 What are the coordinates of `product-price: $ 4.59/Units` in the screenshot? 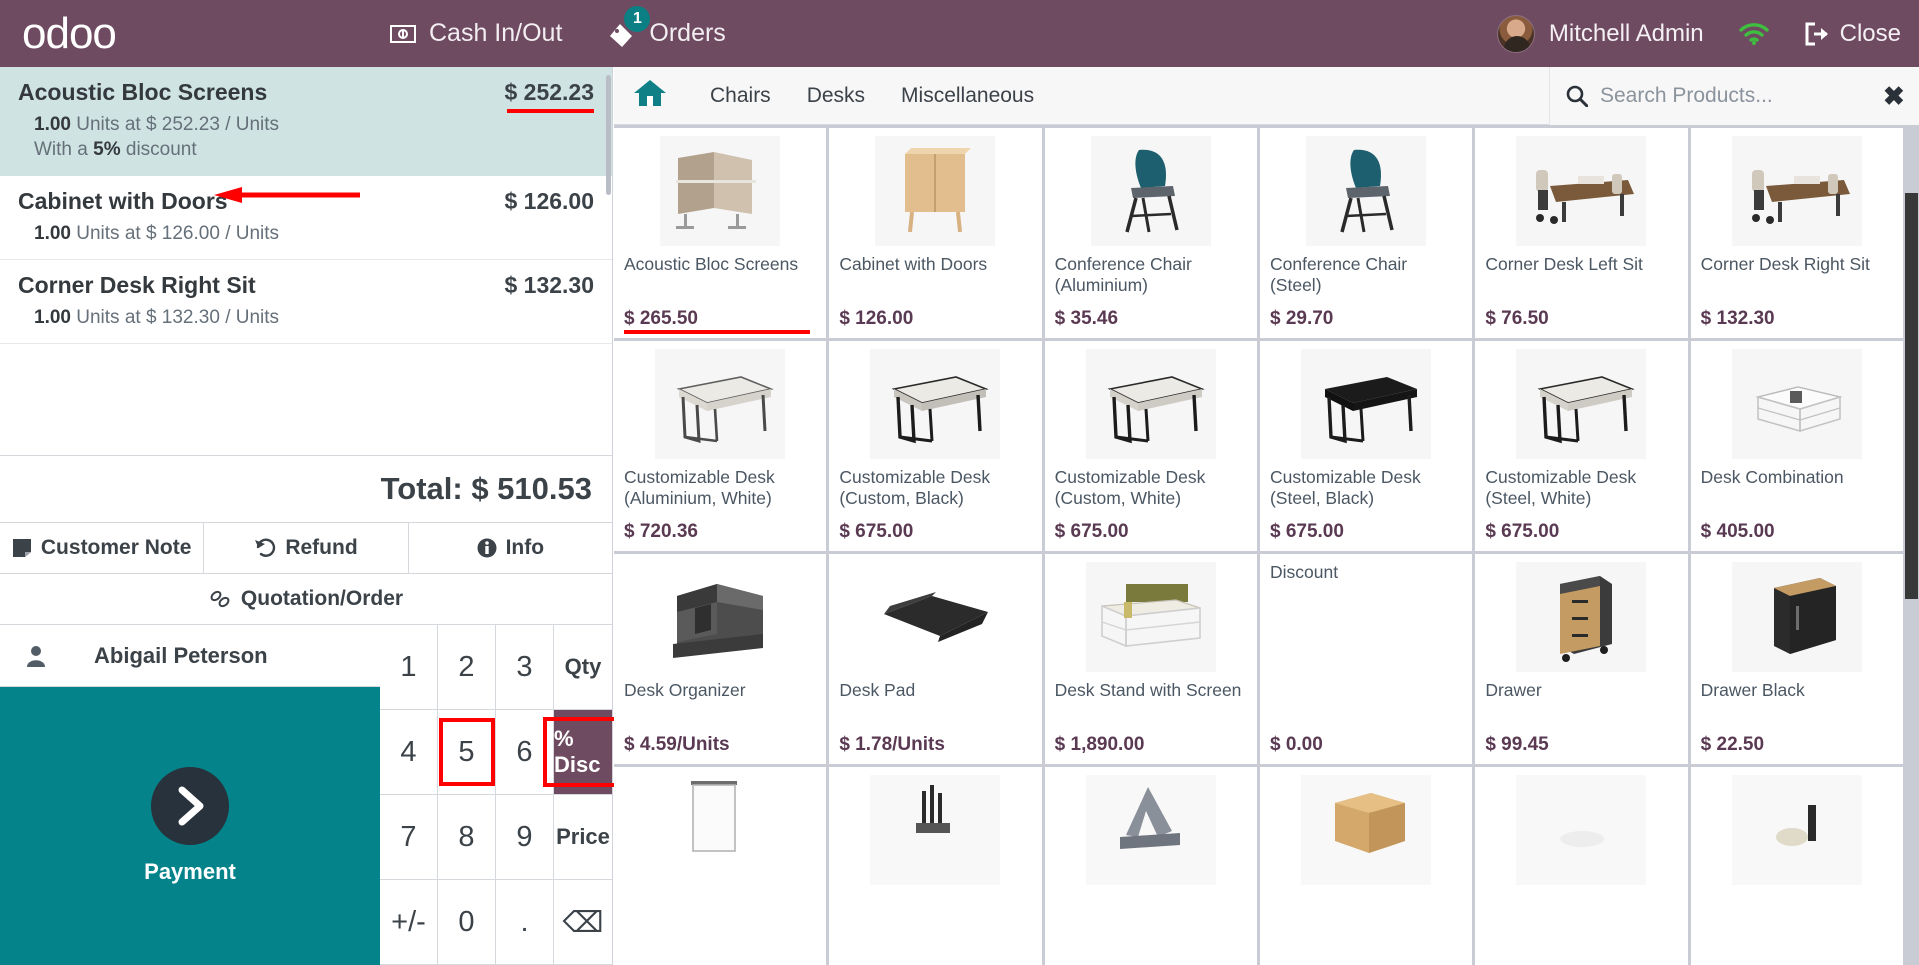 It's located at (677, 744).